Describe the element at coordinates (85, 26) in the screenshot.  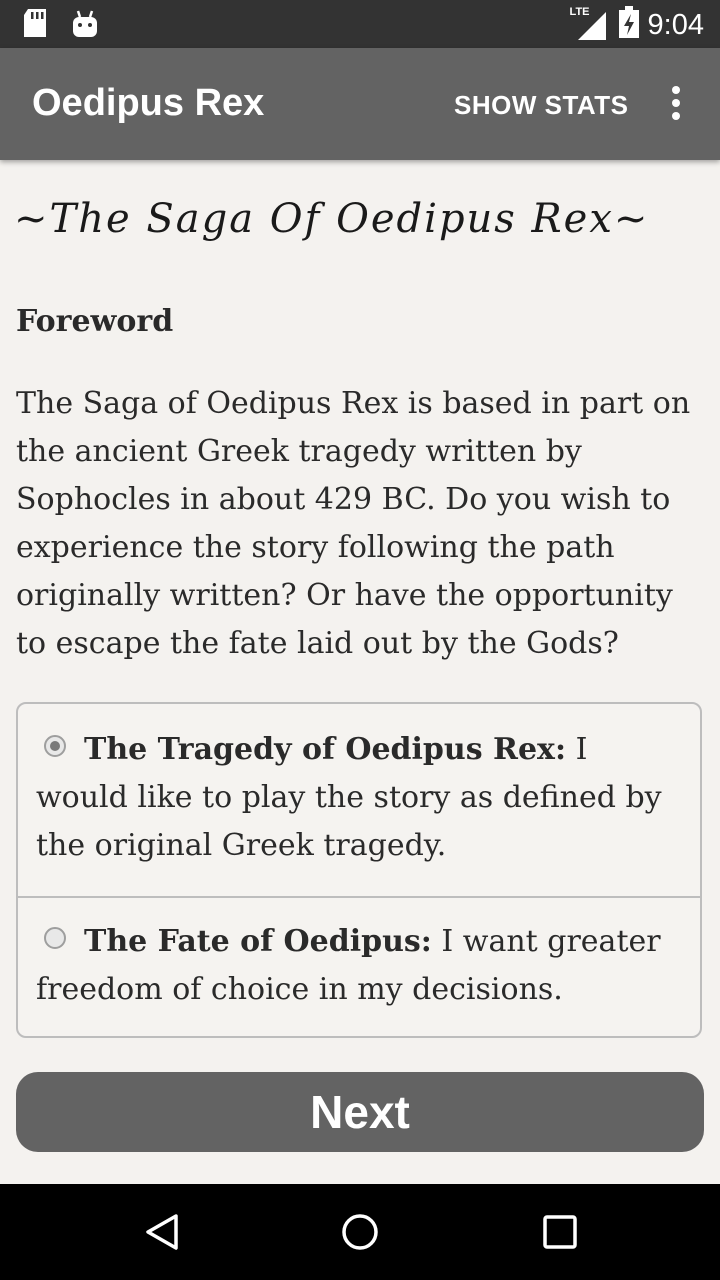
I see `android-icon` at that location.